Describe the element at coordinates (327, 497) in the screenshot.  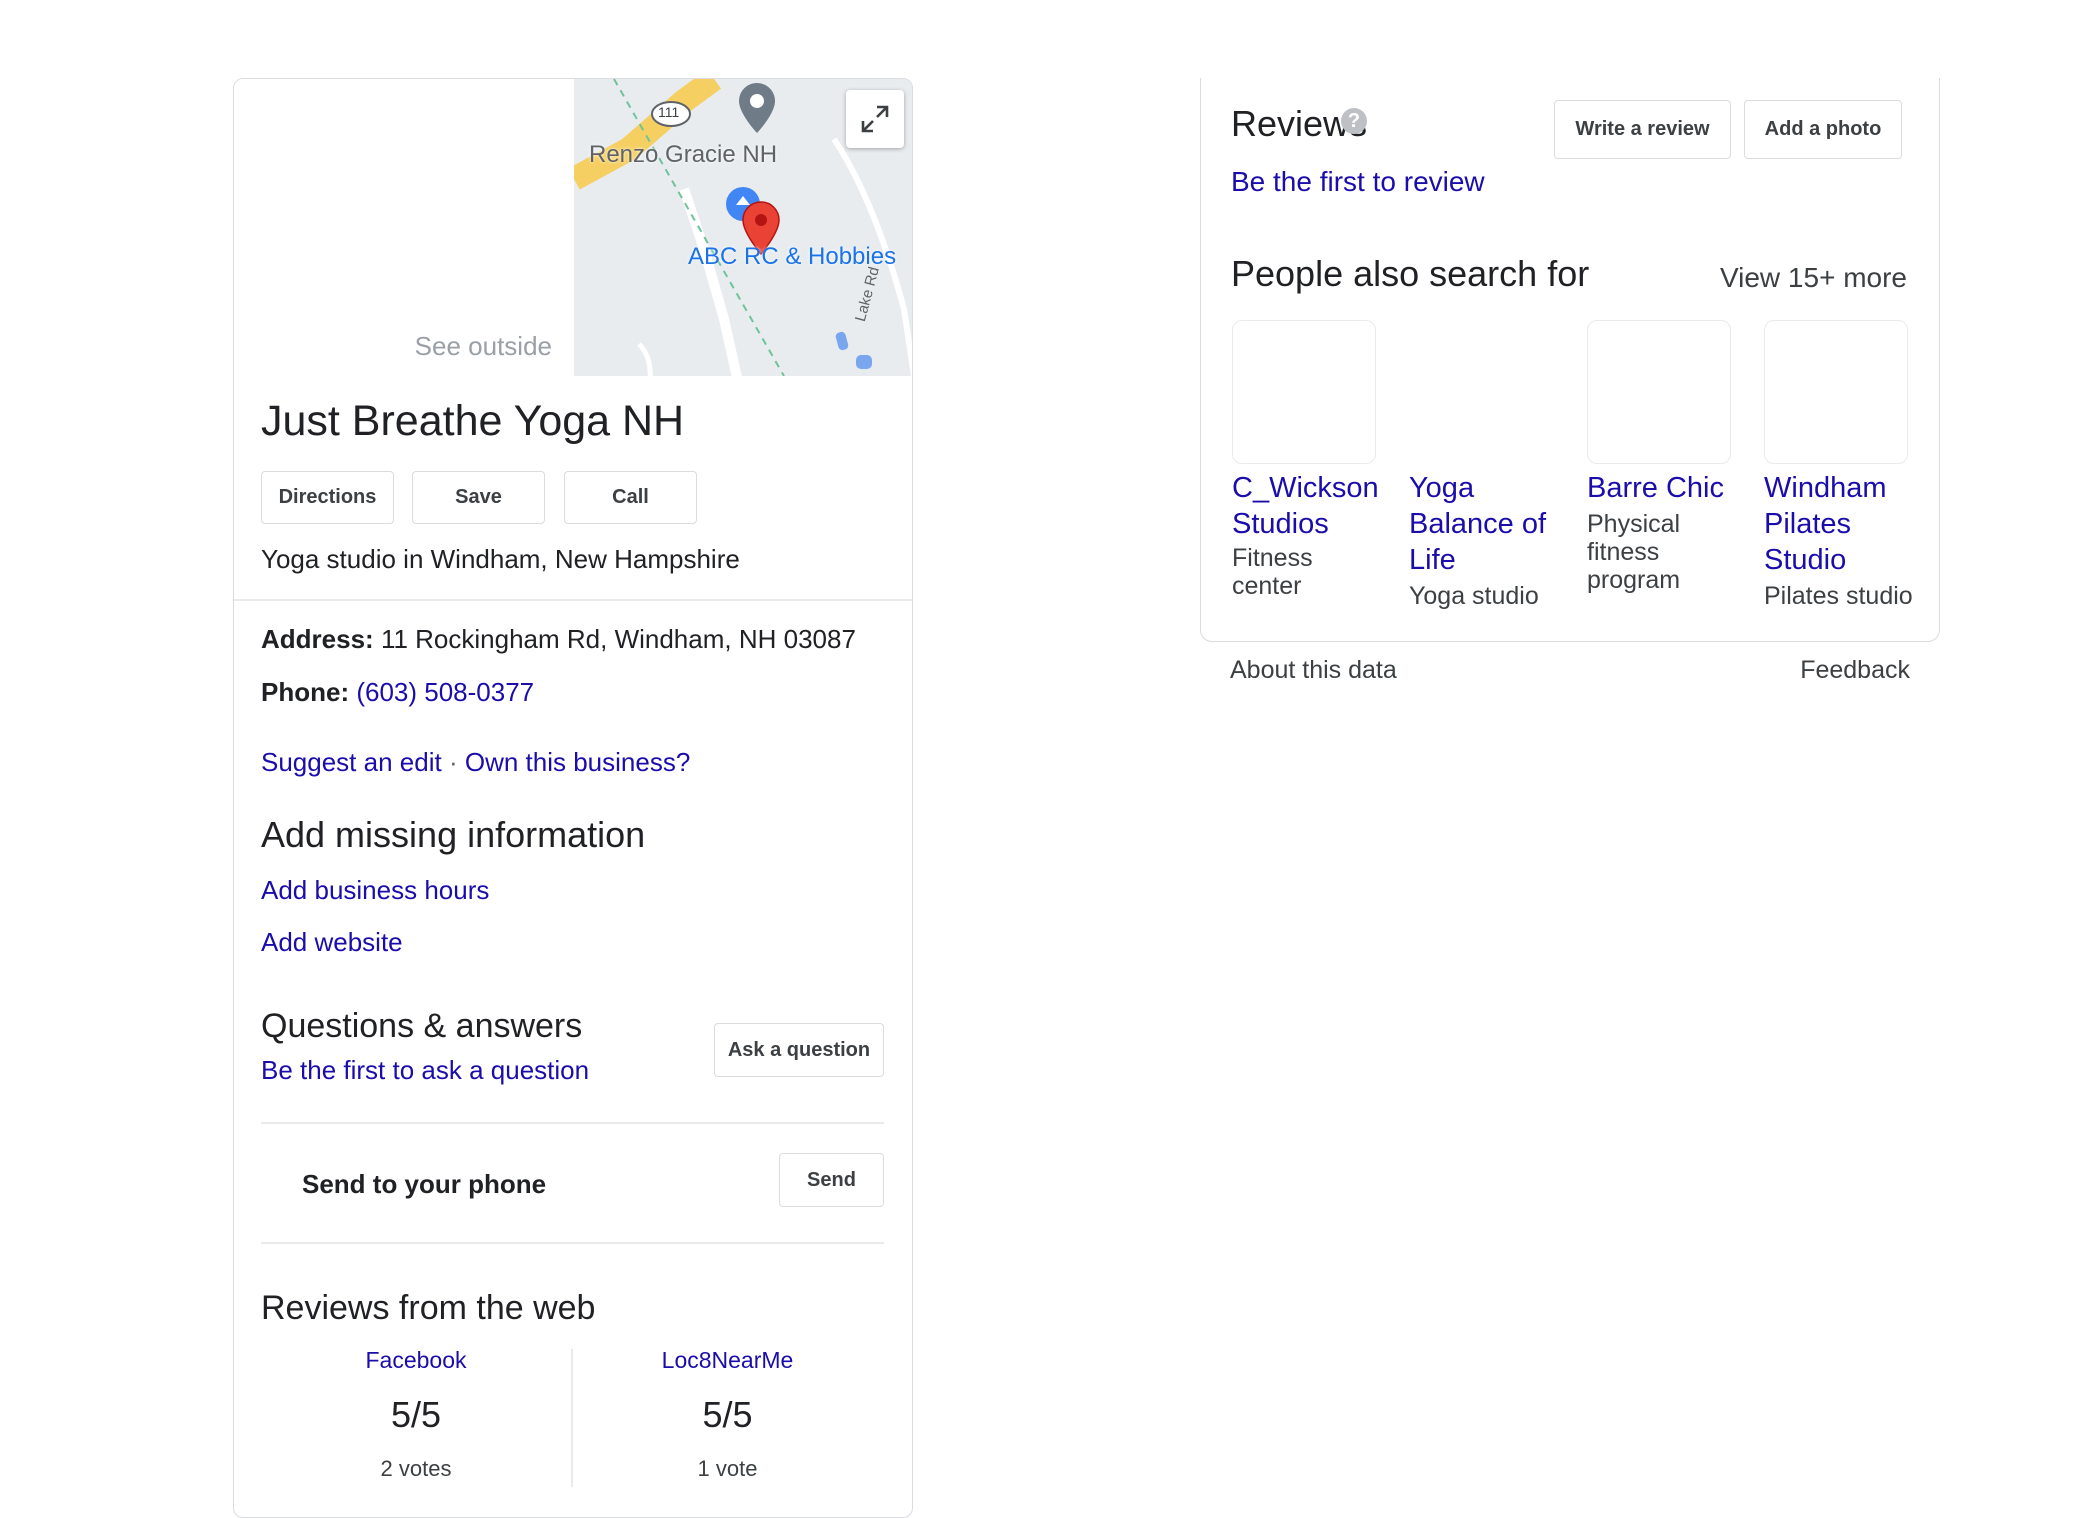
I see `directions-button: Directions` at that location.